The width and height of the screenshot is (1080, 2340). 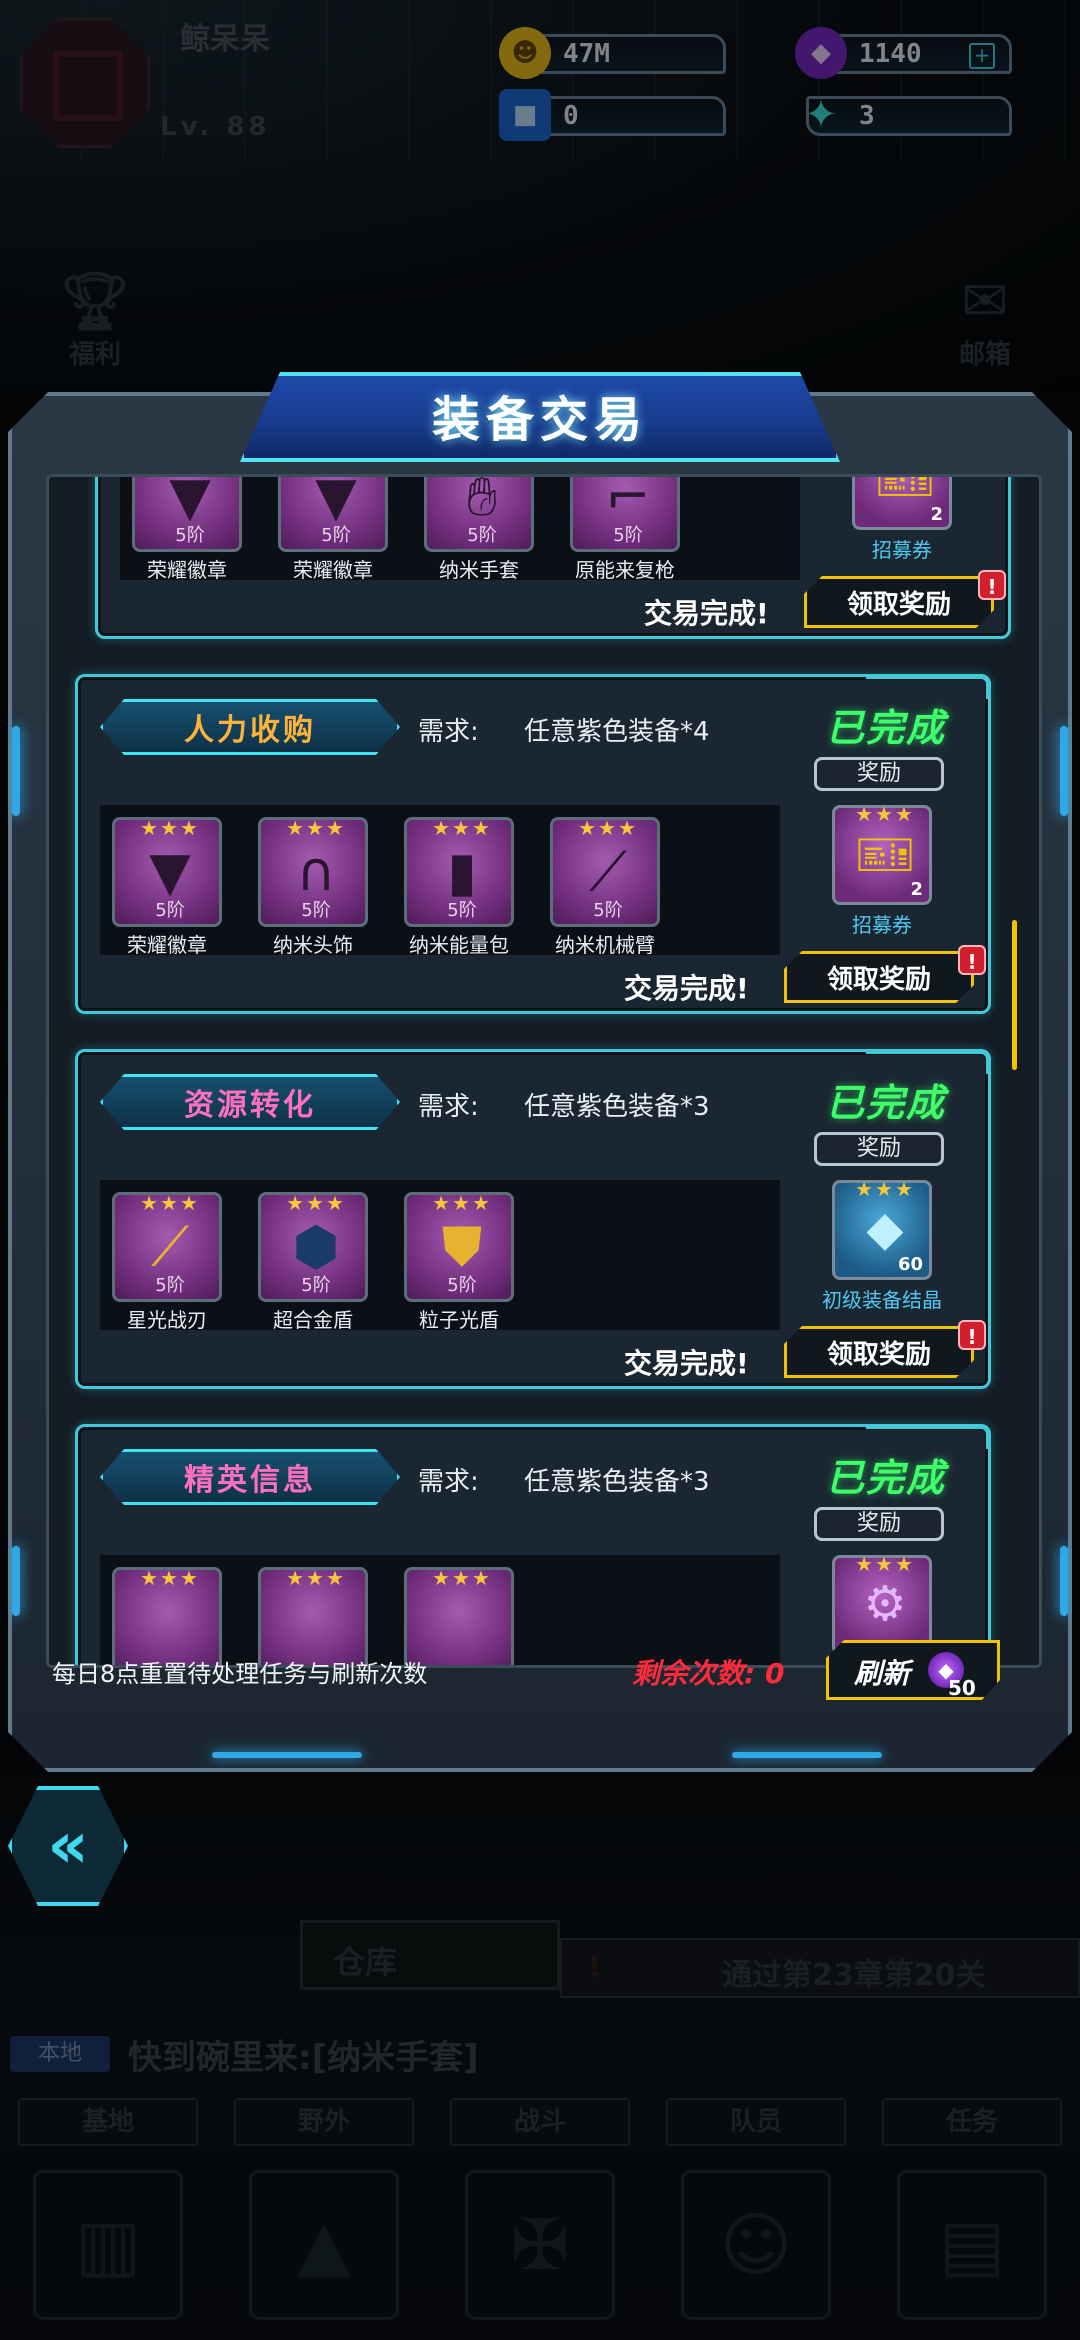 What do you see at coordinates (459, 945) in the screenshot?
I see `item-name: 纳米能量包` at bounding box center [459, 945].